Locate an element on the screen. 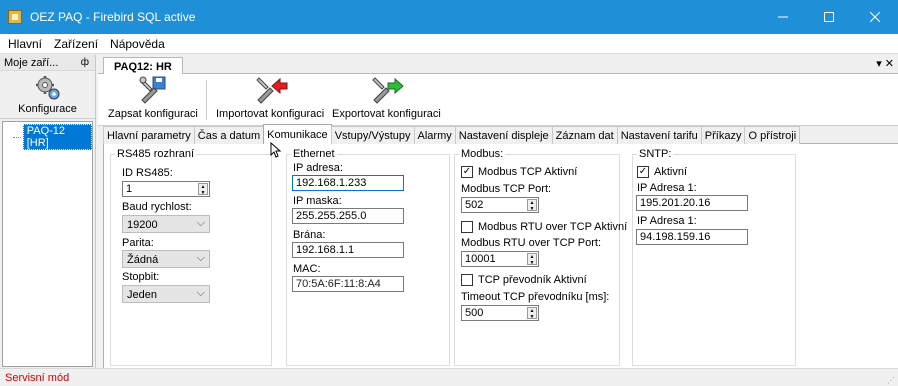  modbus-rtu-active-checkbox: Modbus RTU over TCP Aktivní is located at coordinates (544, 227).